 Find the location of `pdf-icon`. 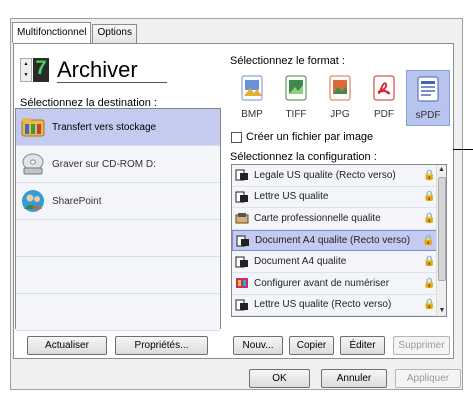

pdf-icon is located at coordinates (384, 88).